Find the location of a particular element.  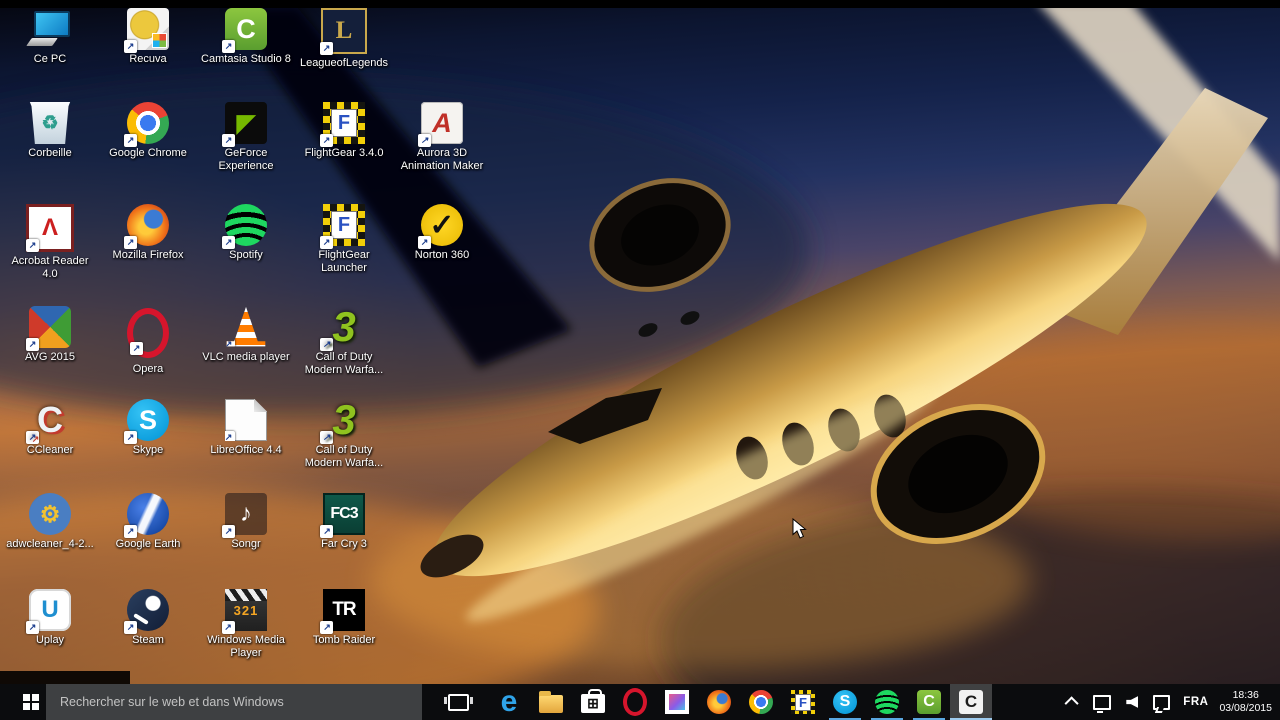

firefox-icon is located at coordinates (719, 702).